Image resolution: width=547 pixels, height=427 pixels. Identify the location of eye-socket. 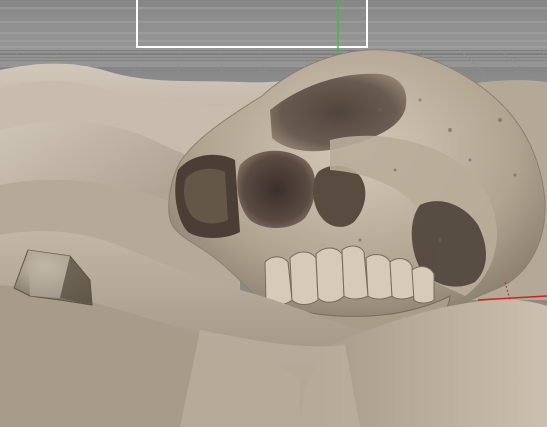
(276, 189).